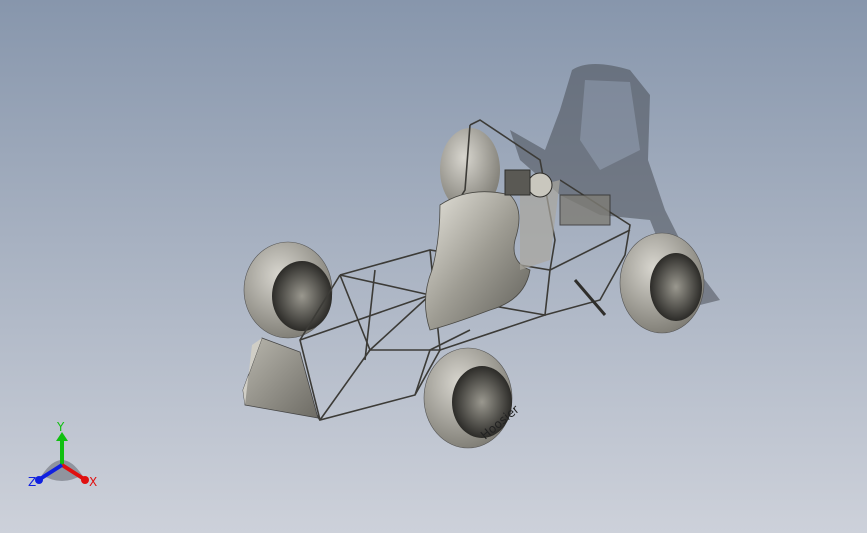  I want to click on wheel-rear-right, so click(662, 283).